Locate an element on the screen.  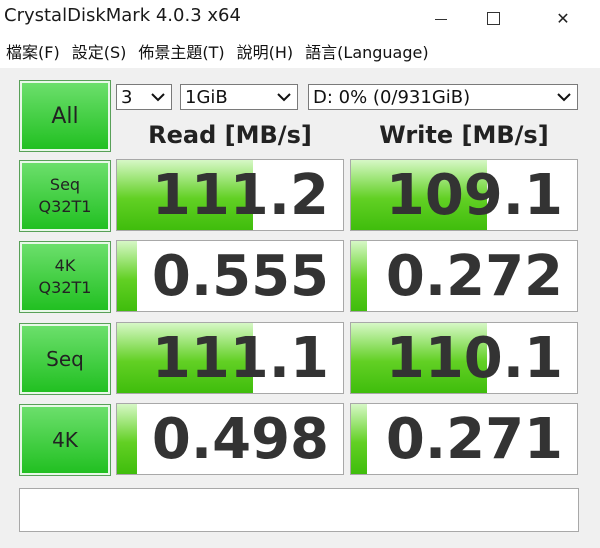
drive-select: D: 0% (0/931GiB) is located at coordinates (443, 97).